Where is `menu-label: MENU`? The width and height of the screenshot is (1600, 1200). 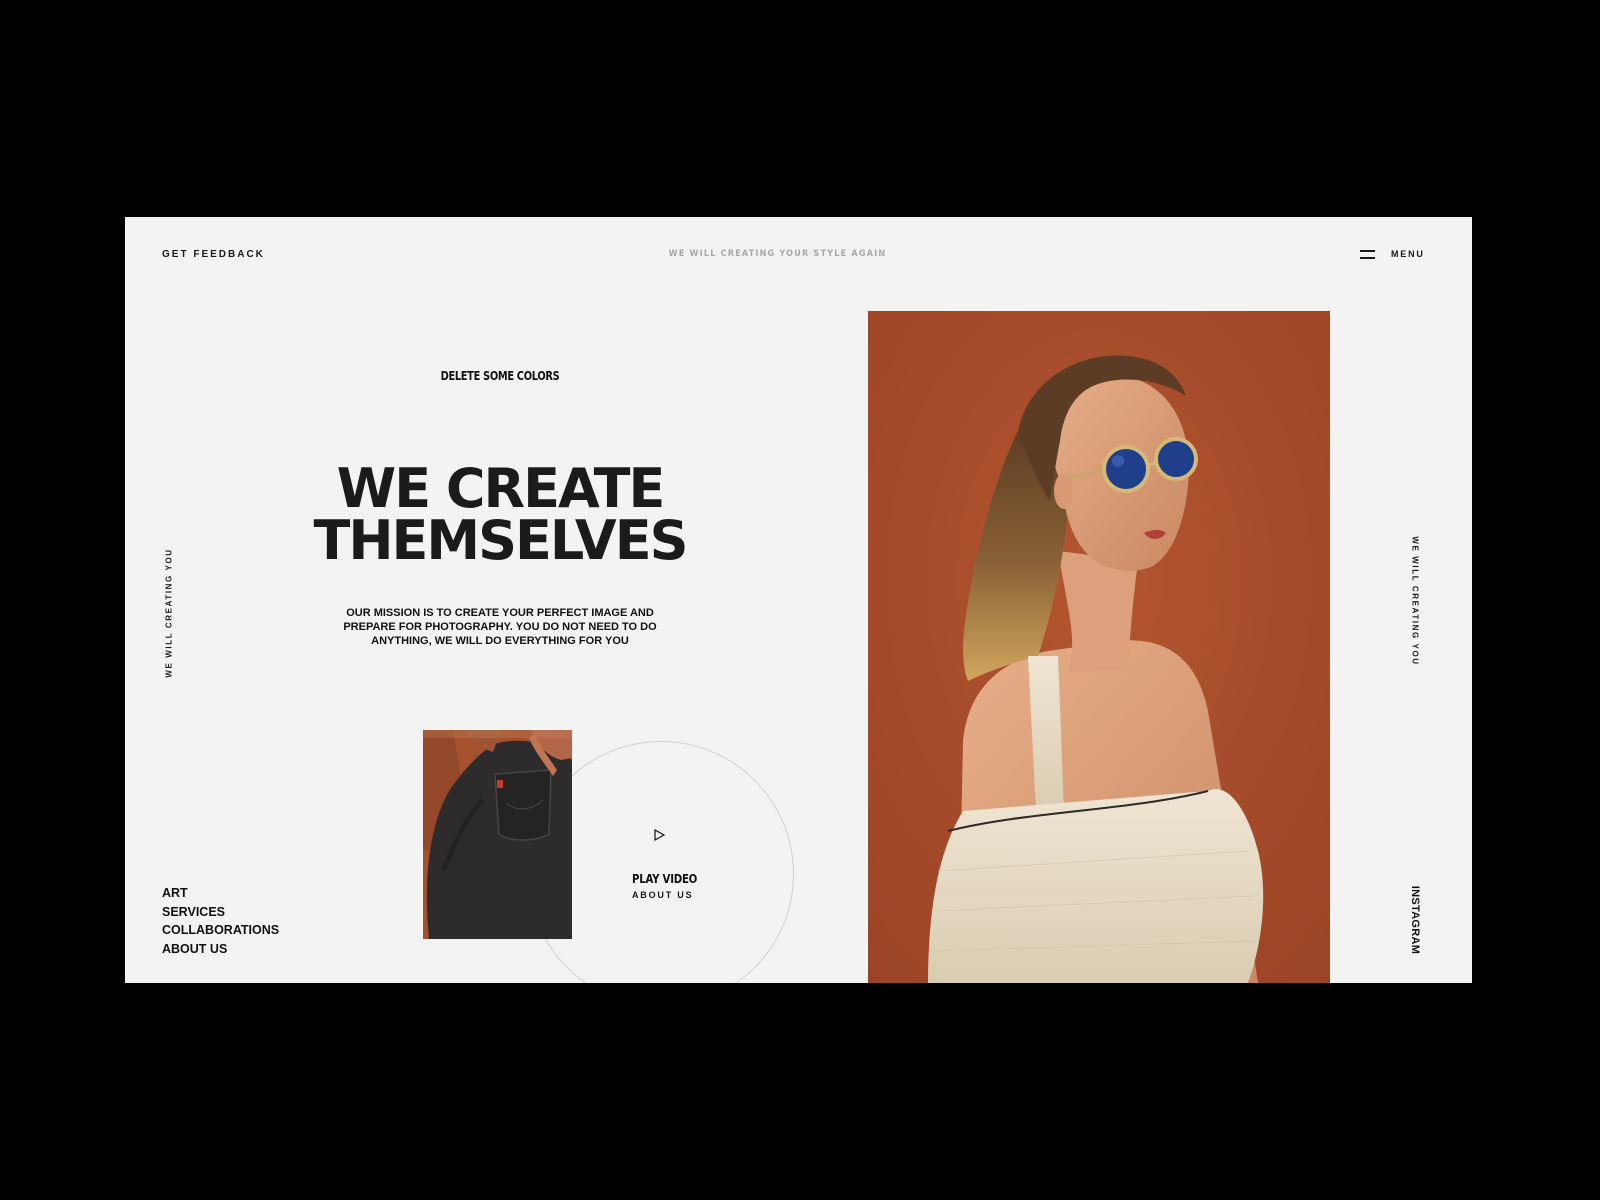 menu-label: MENU is located at coordinates (1408, 254).